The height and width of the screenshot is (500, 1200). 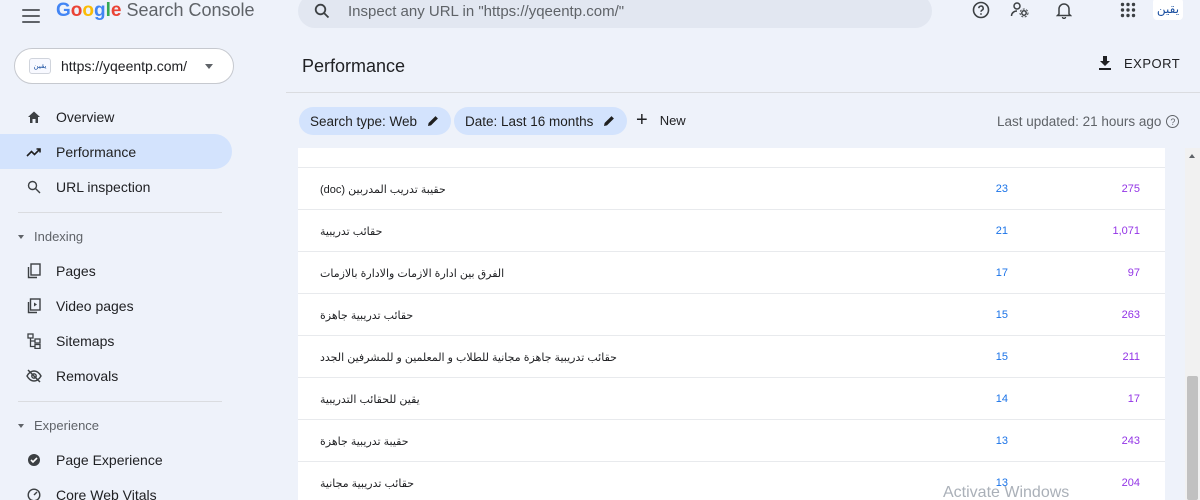 I want to click on sidebar-item-performance: Performance, so click(x=116, y=151).